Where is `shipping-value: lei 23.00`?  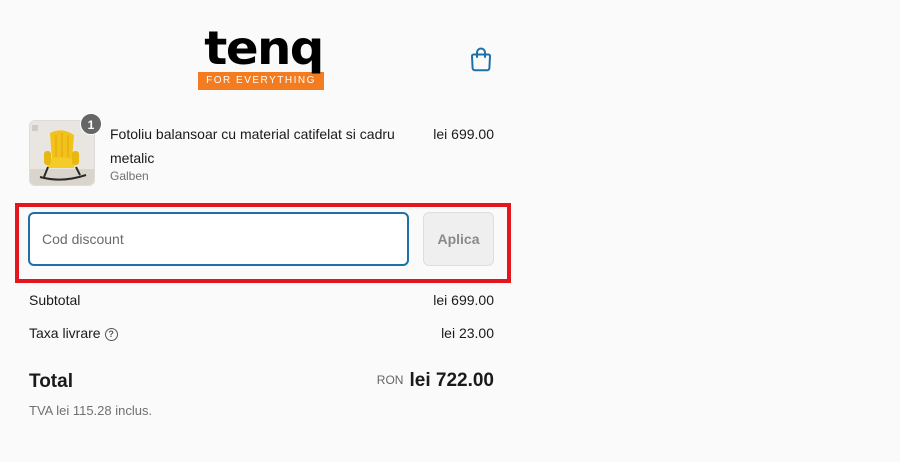
shipping-value: lei 23.00 is located at coordinates (467, 333).